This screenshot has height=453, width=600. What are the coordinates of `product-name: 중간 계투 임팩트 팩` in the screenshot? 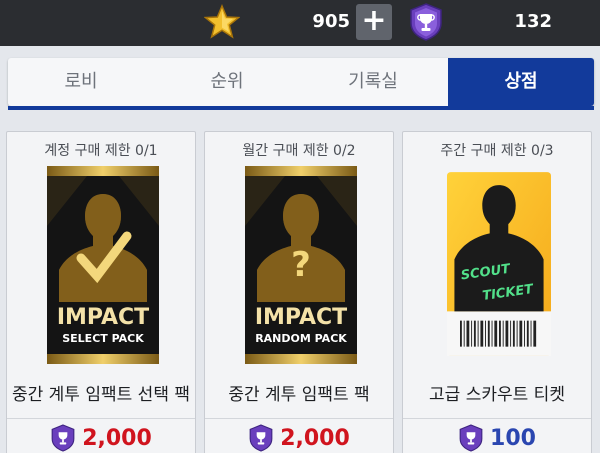 It's located at (299, 395).